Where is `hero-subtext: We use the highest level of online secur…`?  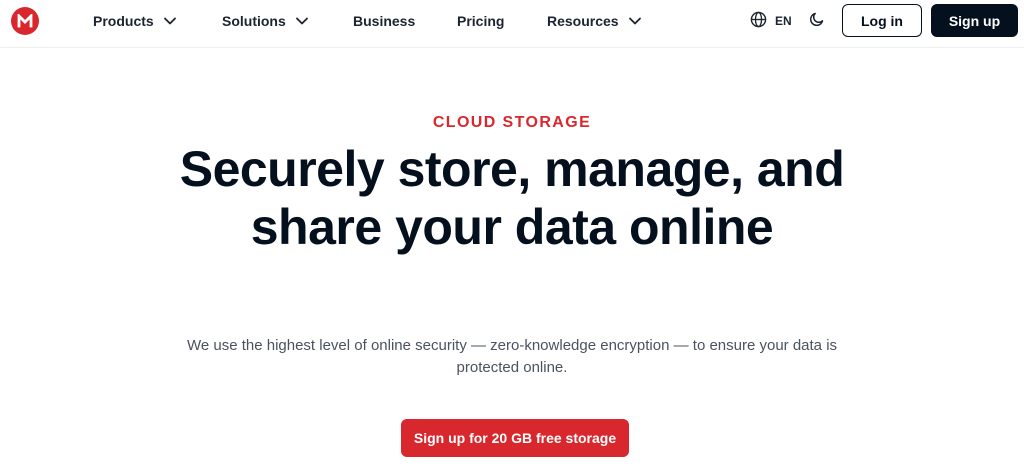
hero-subtext: We use the highest level of online secur… is located at coordinates (512, 356).